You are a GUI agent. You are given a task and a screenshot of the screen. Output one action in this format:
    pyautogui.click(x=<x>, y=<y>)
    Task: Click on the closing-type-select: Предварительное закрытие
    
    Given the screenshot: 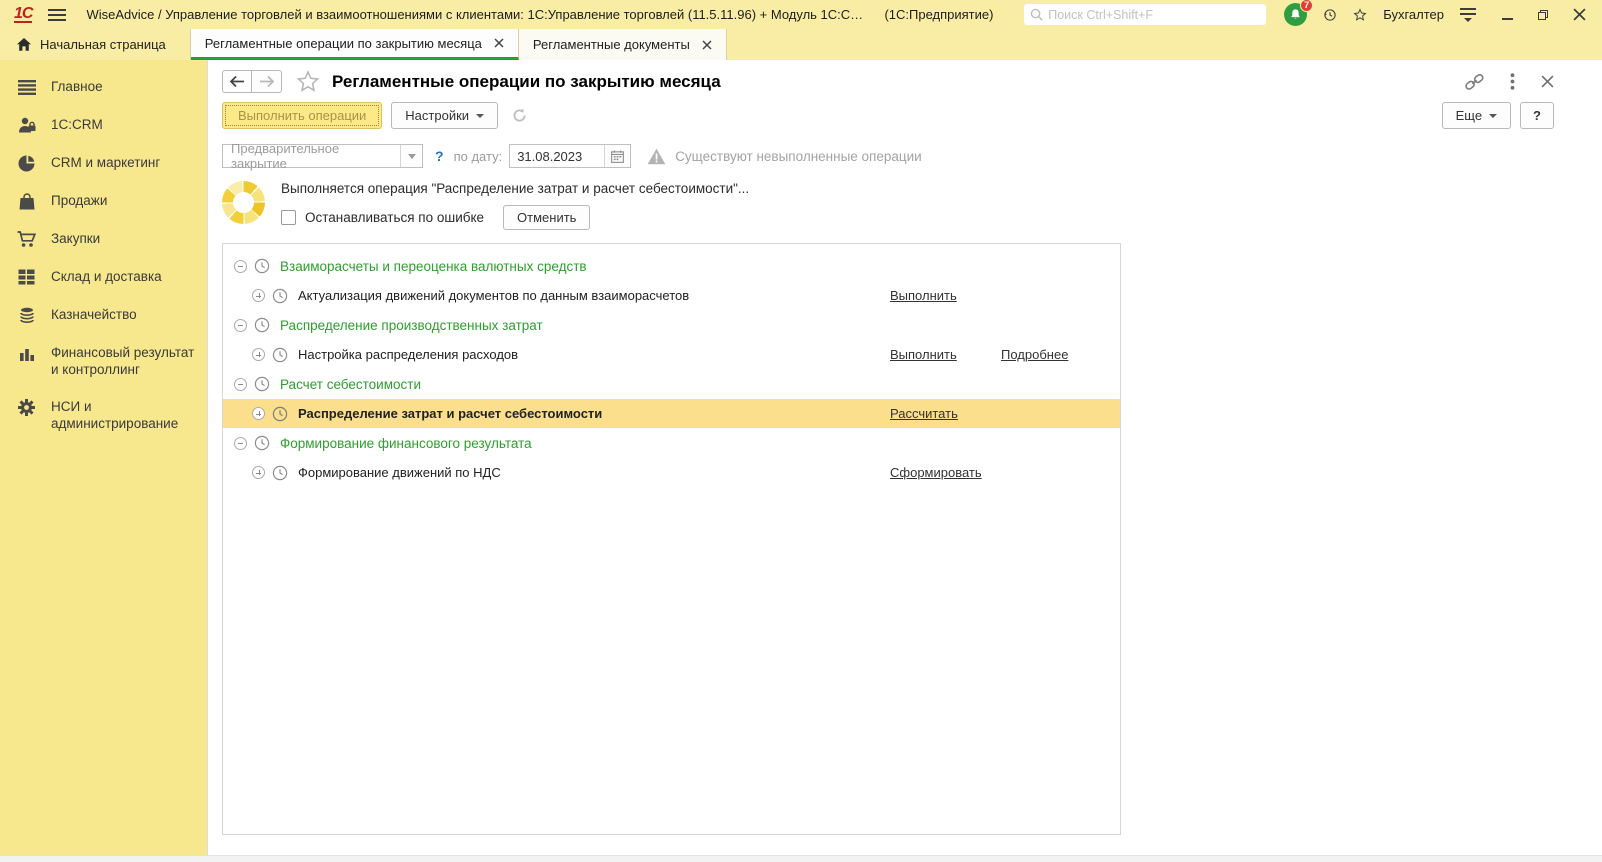 What is the action you would take?
    pyautogui.click(x=322, y=156)
    